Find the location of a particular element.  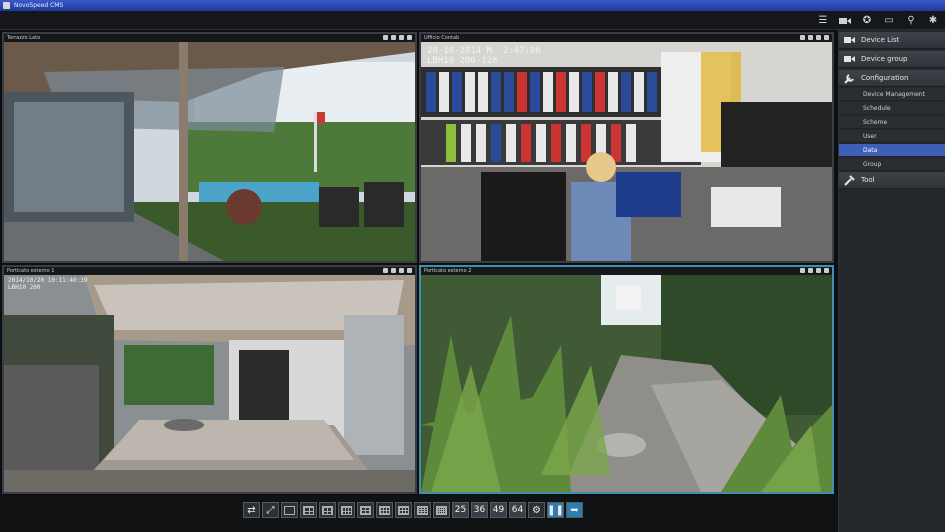

config-sub-group: Group is located at coordinates (892, 164).